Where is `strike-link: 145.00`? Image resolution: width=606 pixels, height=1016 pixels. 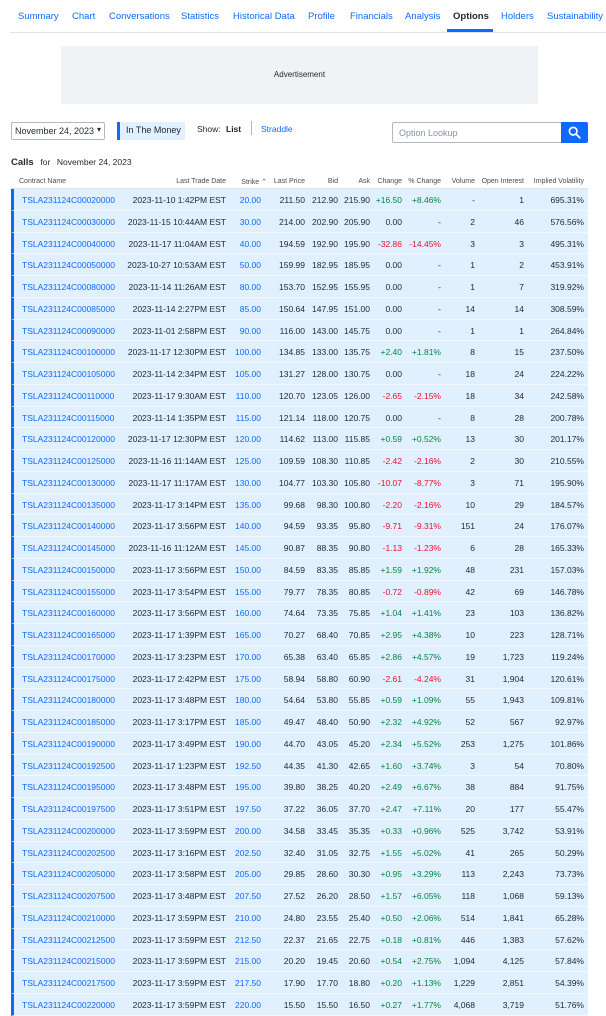 strike-link: 145.00 is located at coordinates (248, 548).